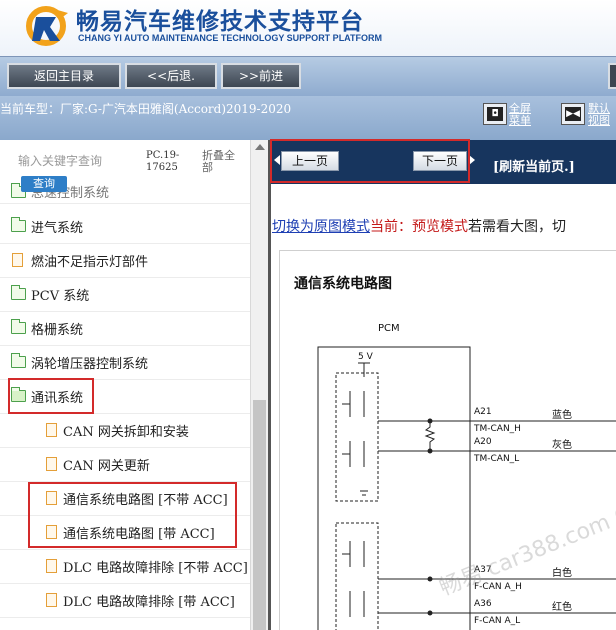  What do you see at coordinates (259, 385) in the screenshot?
I see `sidebar-scrollbar` at bounding box center [259, 385].